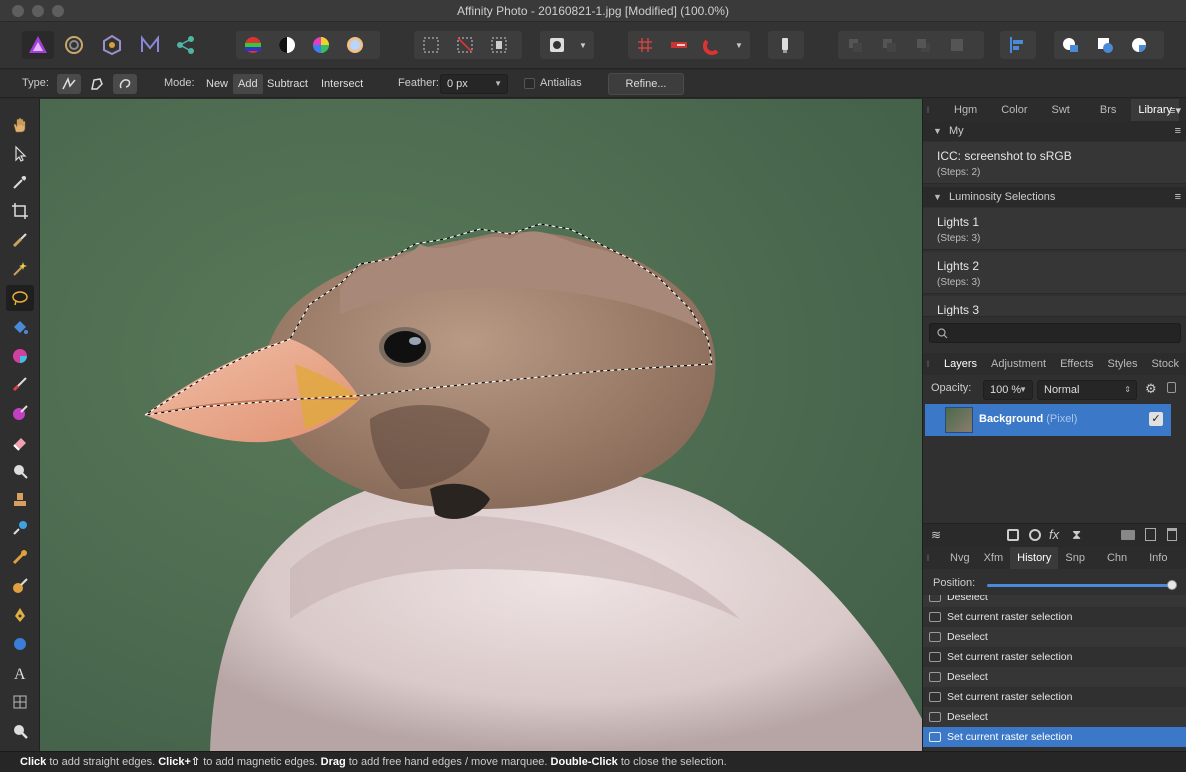  I want to click on mesh-warp-icon, so click(20, 702).